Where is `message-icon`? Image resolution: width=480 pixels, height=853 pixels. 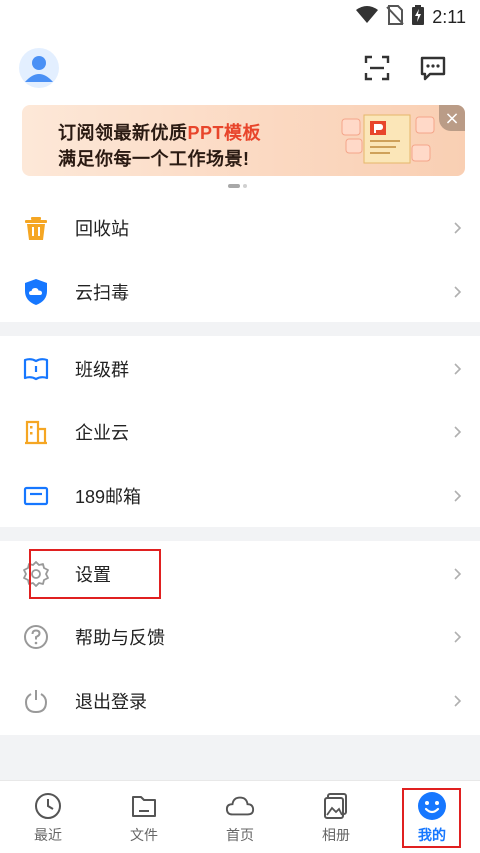 message-icon is located at coordinates (433, 68).